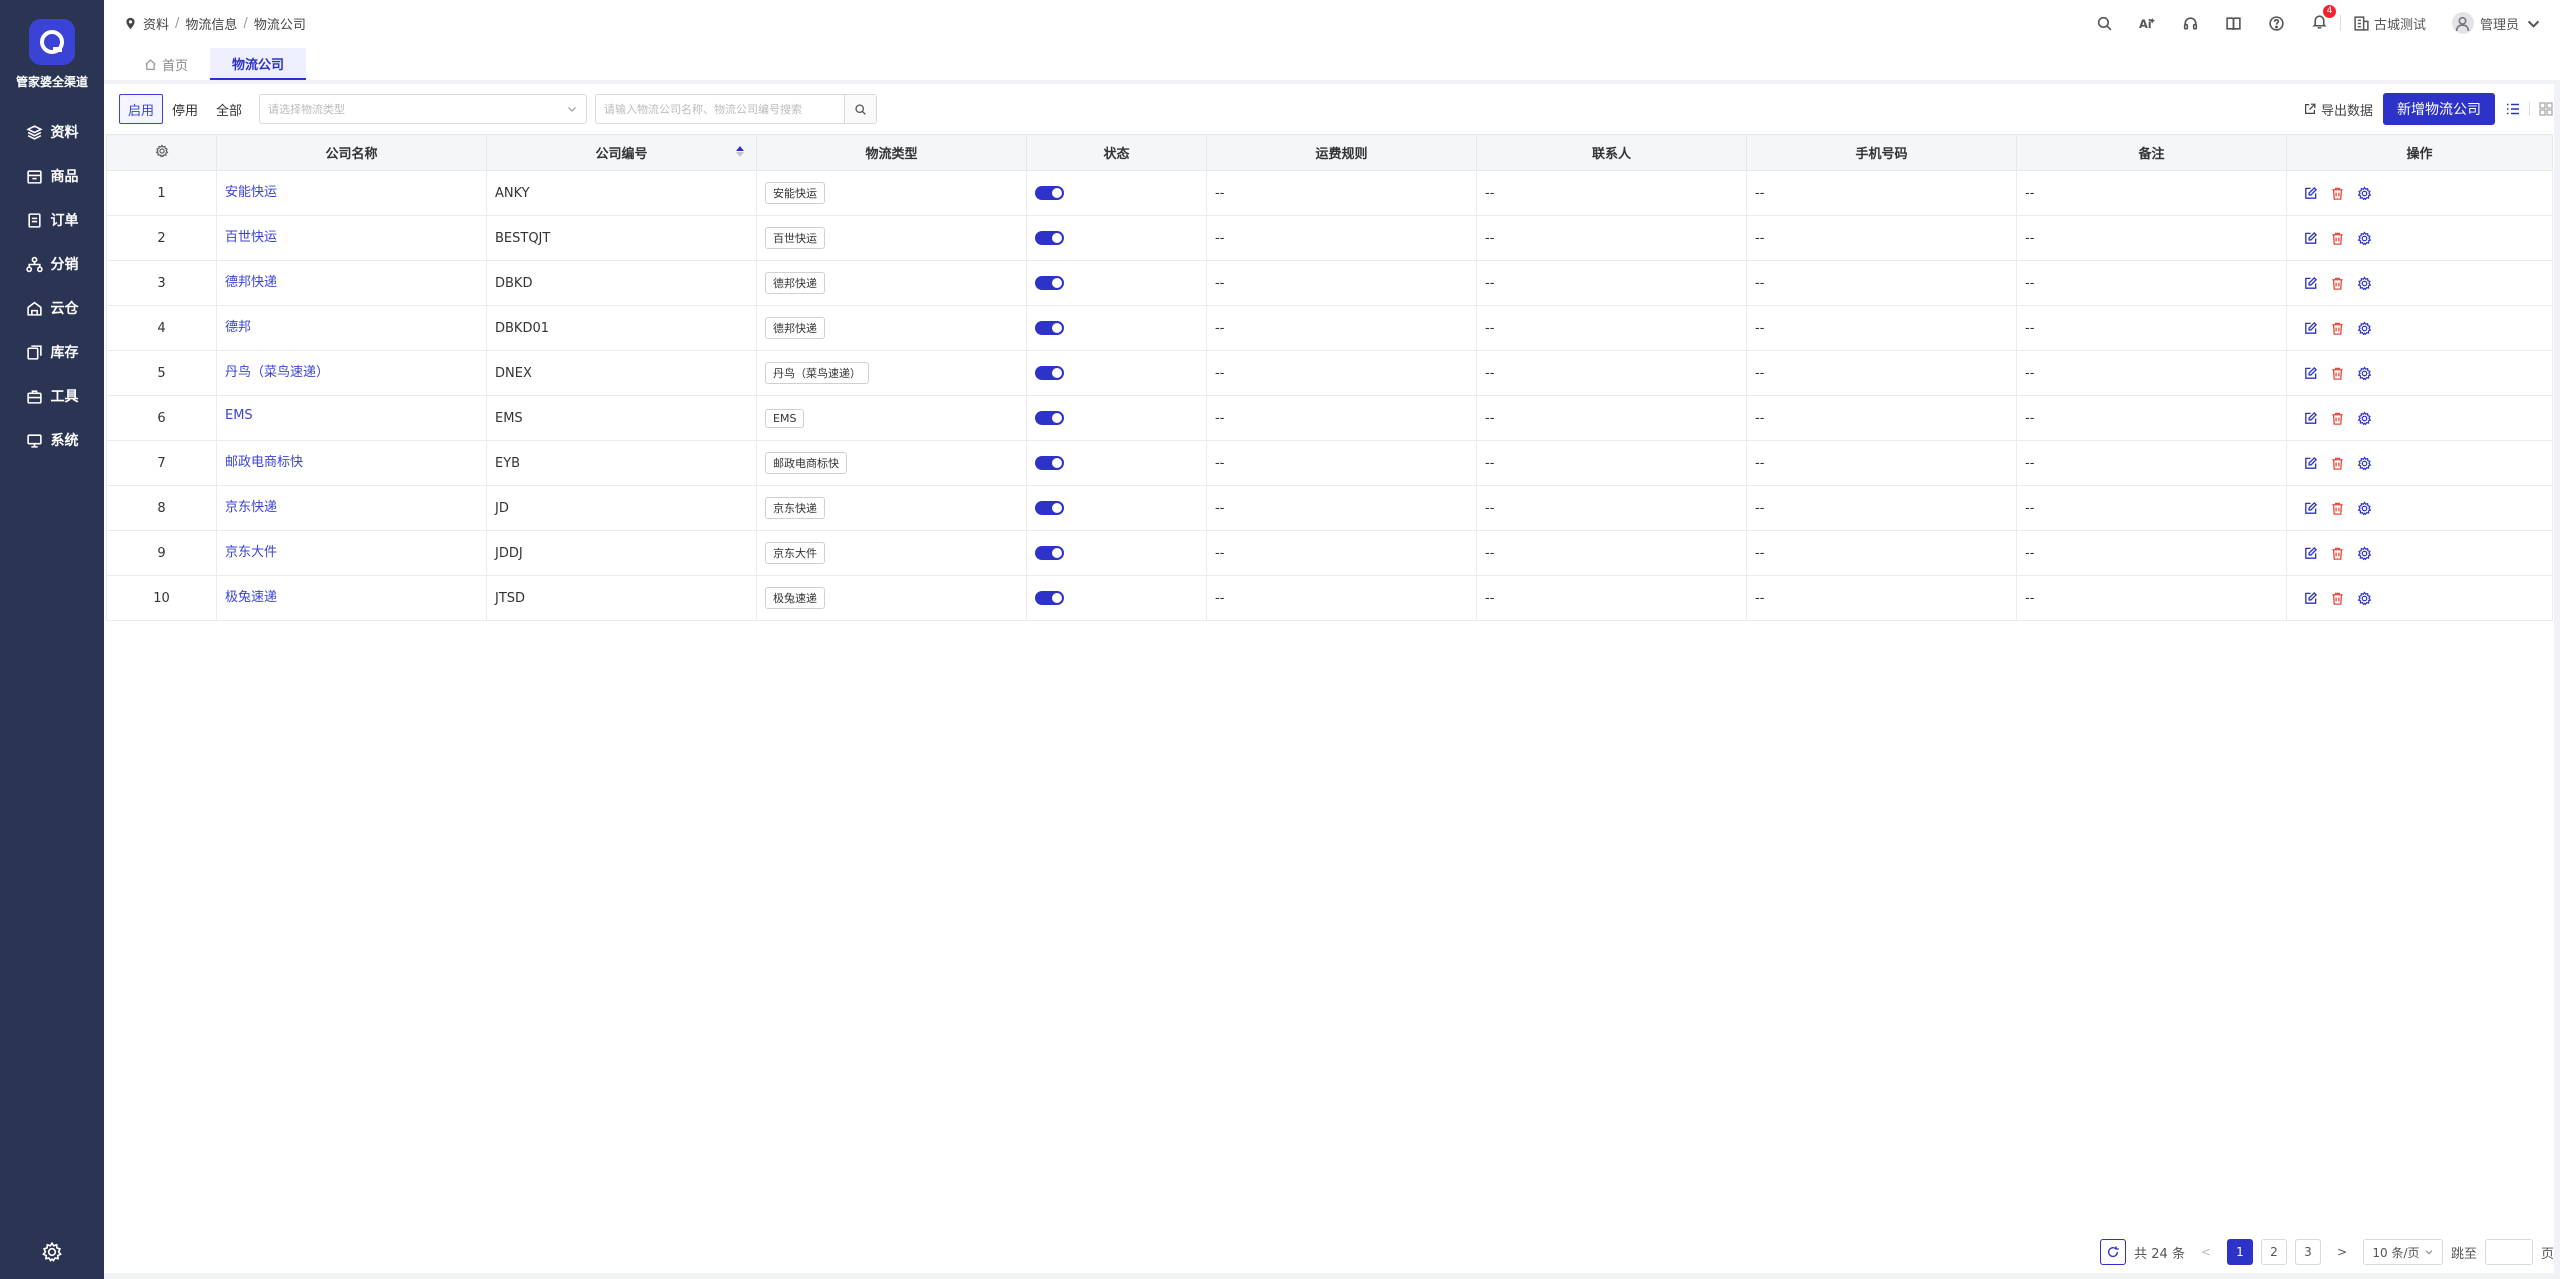  Describe the element at coordinates (251, 282) in the screenshot. I see `company-name: 德邦快递` at that location.